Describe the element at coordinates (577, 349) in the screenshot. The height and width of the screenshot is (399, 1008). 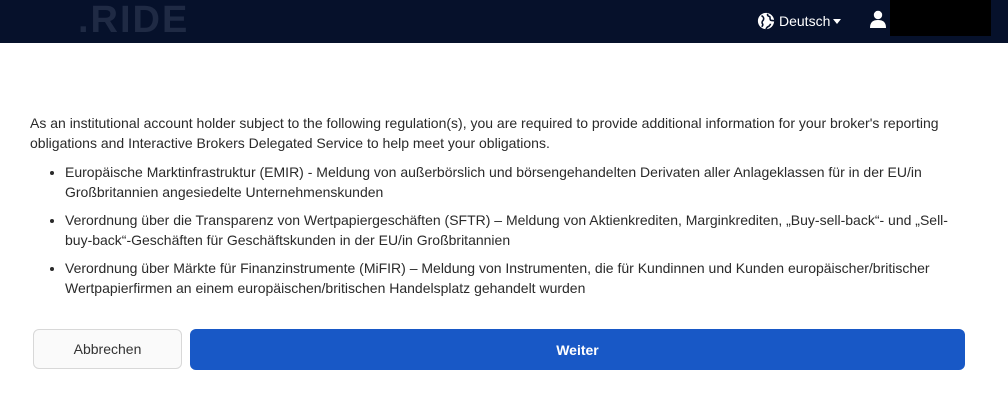
I see `continue-button: Weiter` at that location.